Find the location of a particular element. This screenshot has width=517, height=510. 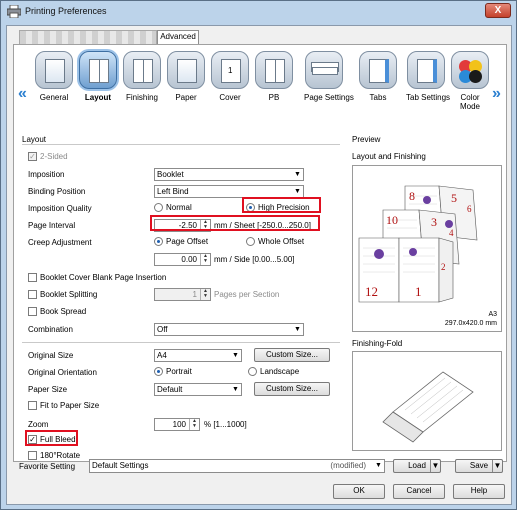

page-number: 12 is located at coordinates (371, 291).